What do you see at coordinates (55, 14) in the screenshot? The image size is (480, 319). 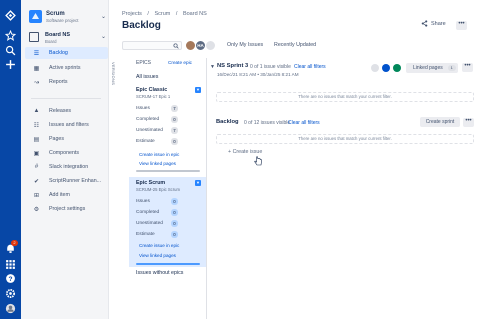 I see `project-name: Scrum` at bounding box center [55, 14].